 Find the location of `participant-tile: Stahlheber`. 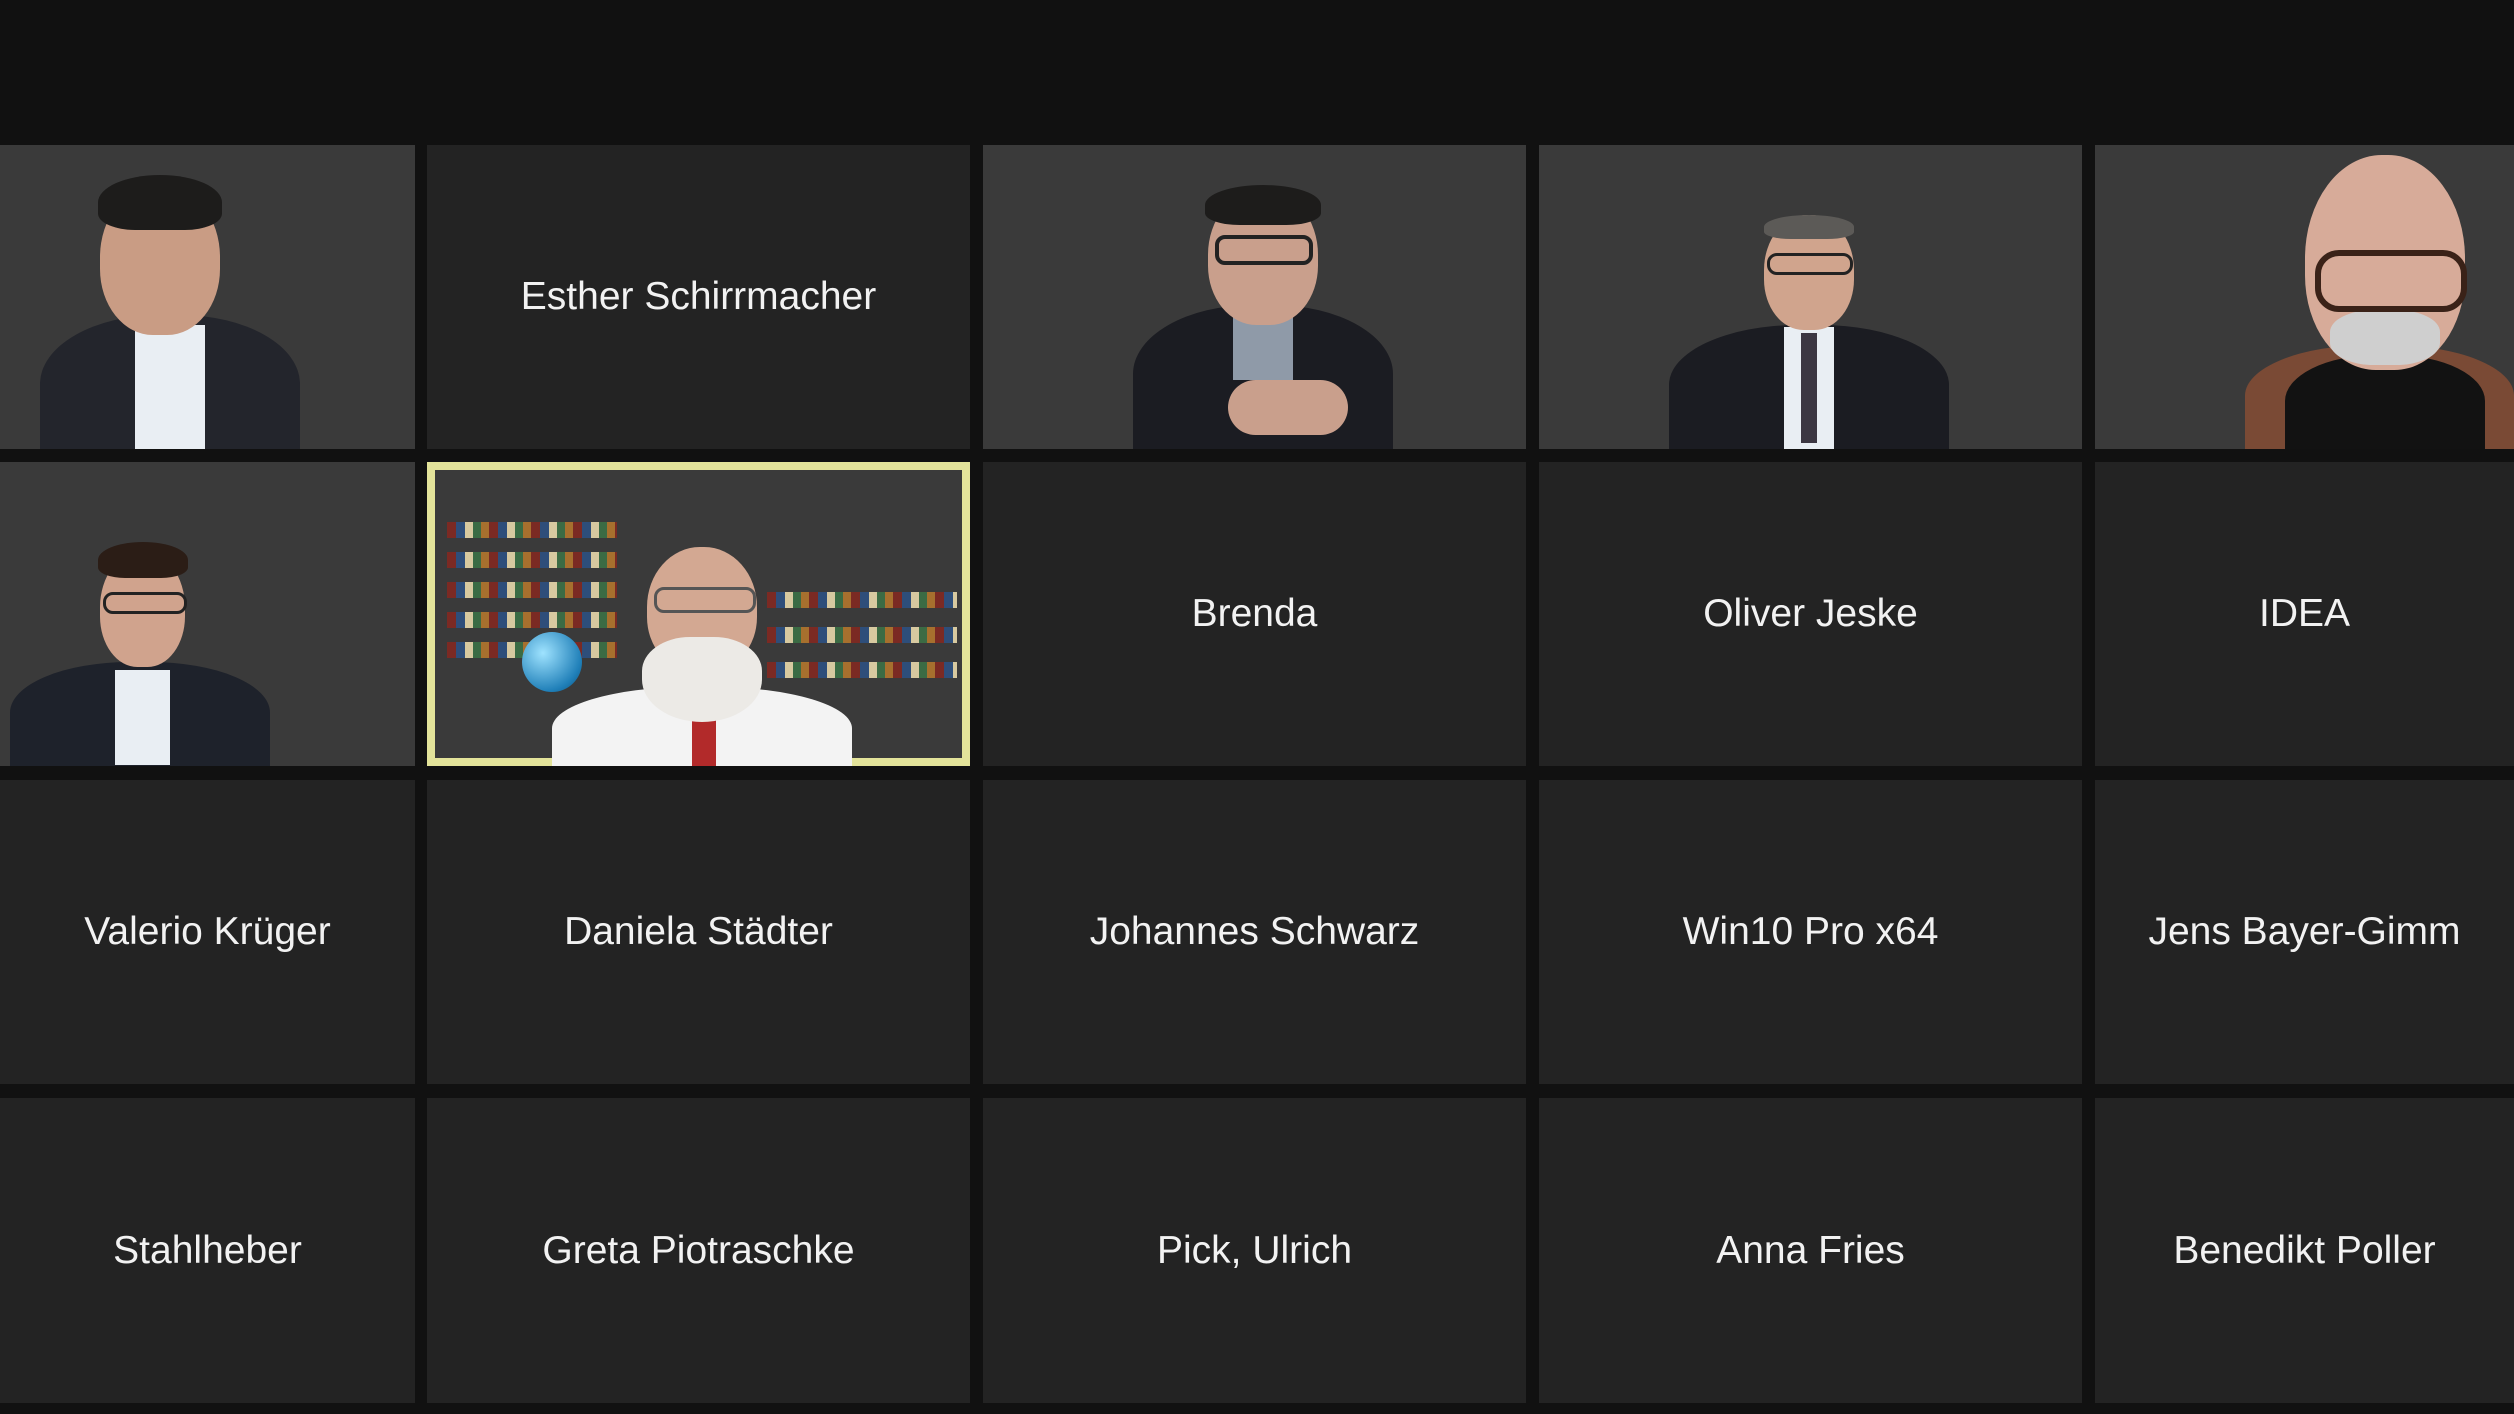

participant-tile: Stahlheber is located at coordinates (207, 1250).